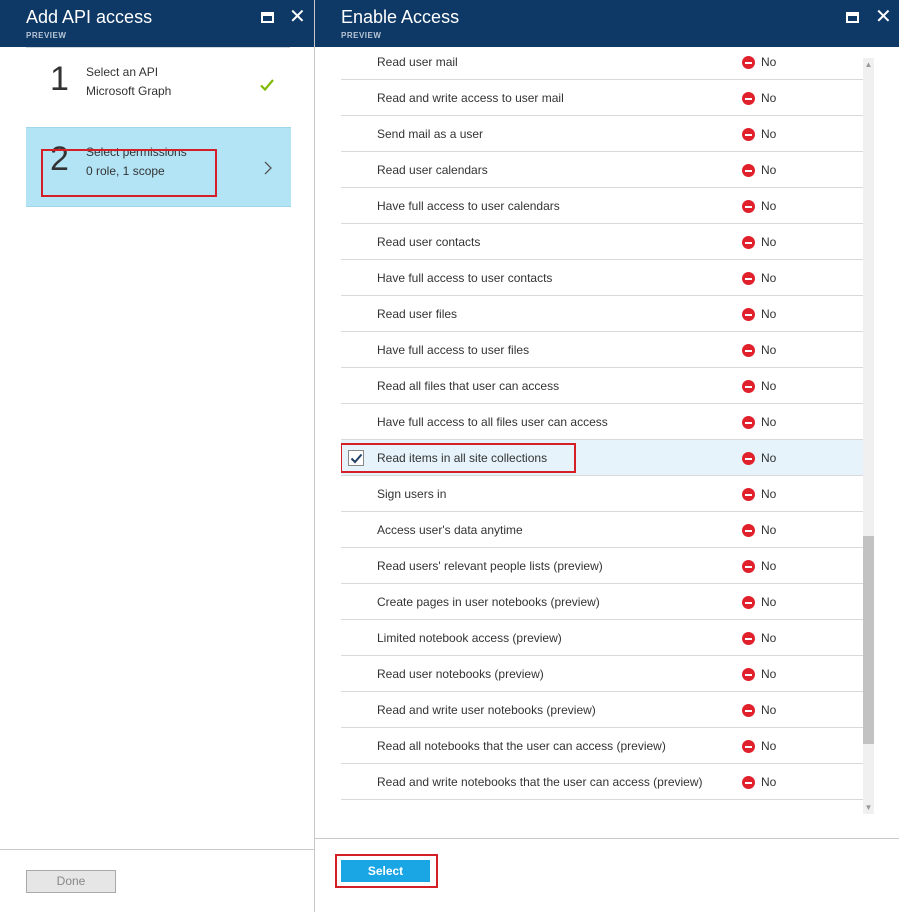  I want to click on step-select-permissions: 2 Select permissions 0 role, 1 scope, so click(158, 167).